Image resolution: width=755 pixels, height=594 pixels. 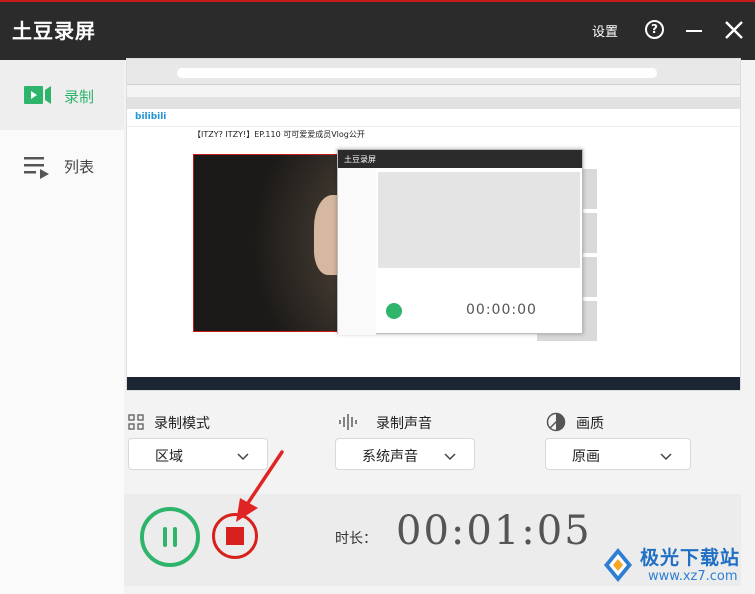 I want to click on duration-label: 时长：, so click(x=356, y=539).